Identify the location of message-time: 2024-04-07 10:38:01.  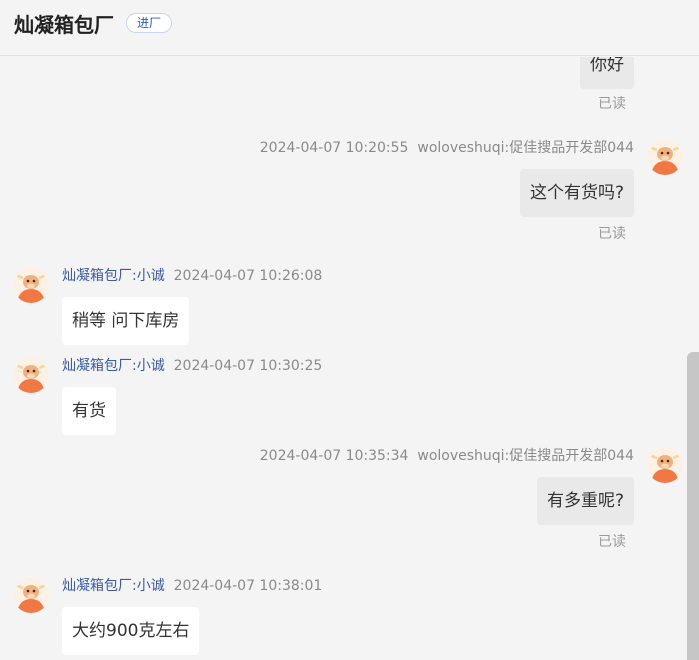
(248, 586).